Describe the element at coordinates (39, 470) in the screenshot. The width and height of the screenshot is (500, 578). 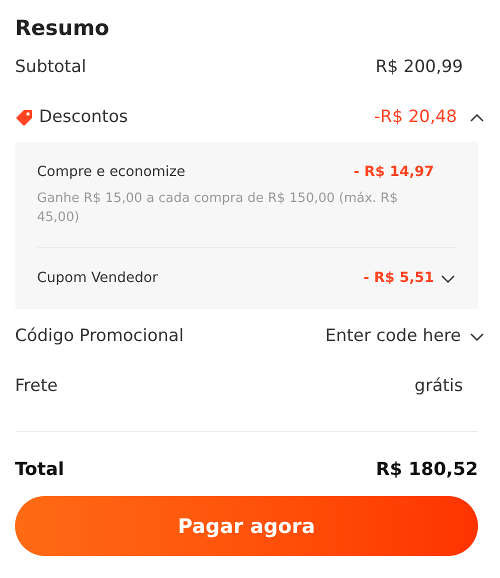
I see `total-label: Total` at that location.